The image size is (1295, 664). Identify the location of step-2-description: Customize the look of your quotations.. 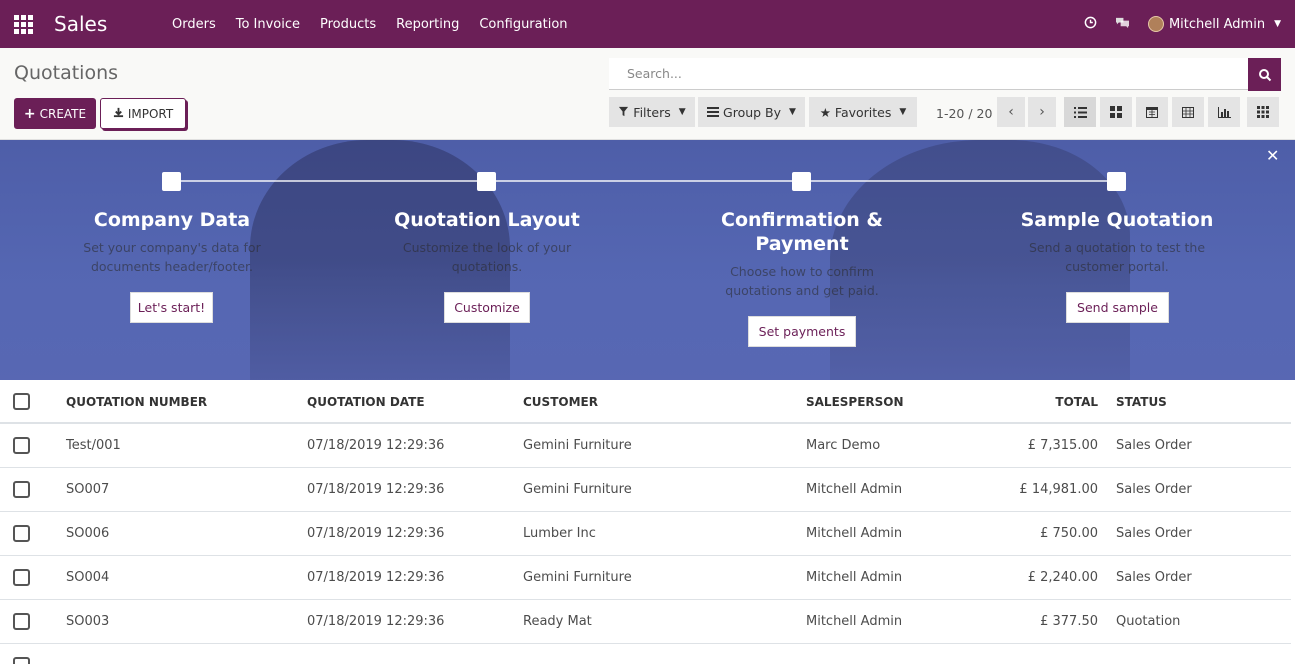
(487, 257).